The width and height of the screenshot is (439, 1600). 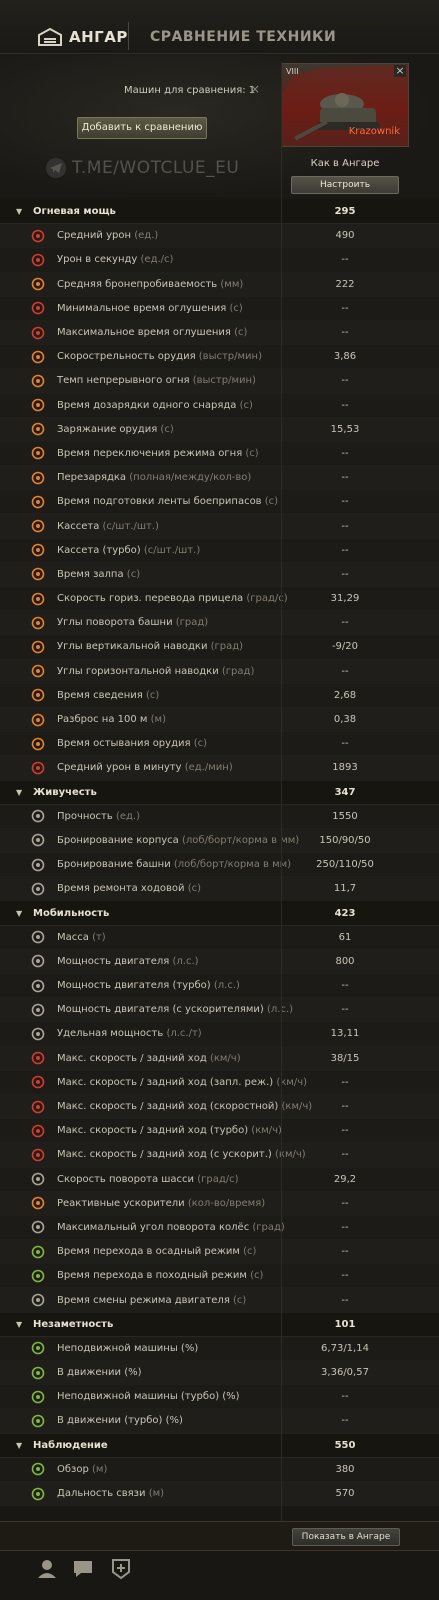 What do you see at coordinates (225, 1058) in the screenshot?
I see `stat-unit: (км/ч)` at bounding box center [225, 1058].